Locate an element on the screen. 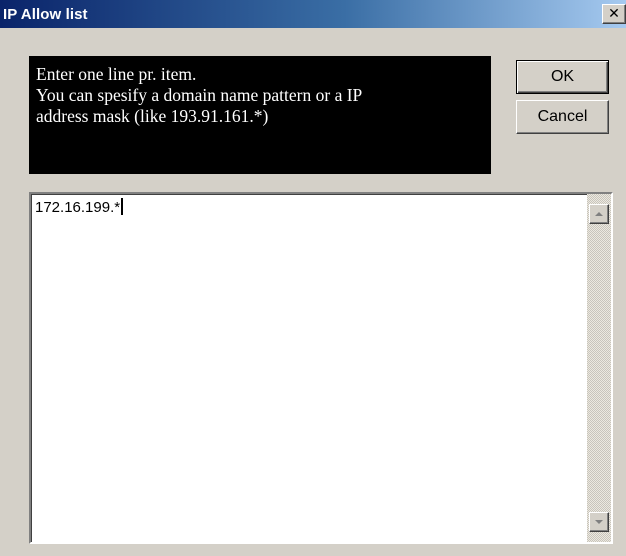 The width and height of the screenshot is (626, 556). instruction-line: address mask (like 193.91.161.*) is located at coordinates (152, 116).